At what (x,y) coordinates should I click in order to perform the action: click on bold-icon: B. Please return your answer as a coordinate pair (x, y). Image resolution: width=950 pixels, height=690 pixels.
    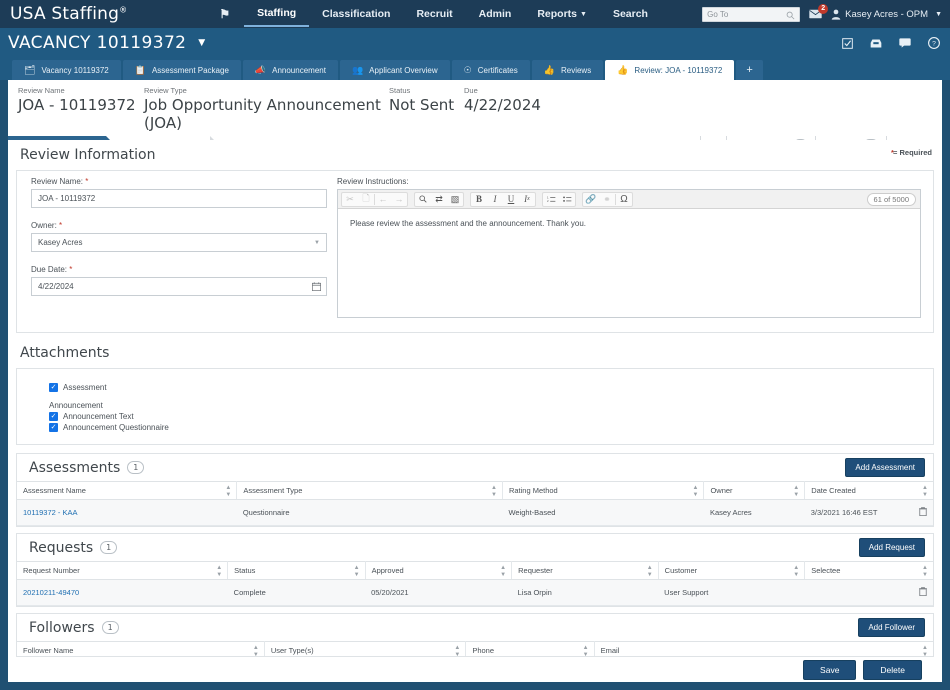
    Looking at the image, I should click on (479, 199).